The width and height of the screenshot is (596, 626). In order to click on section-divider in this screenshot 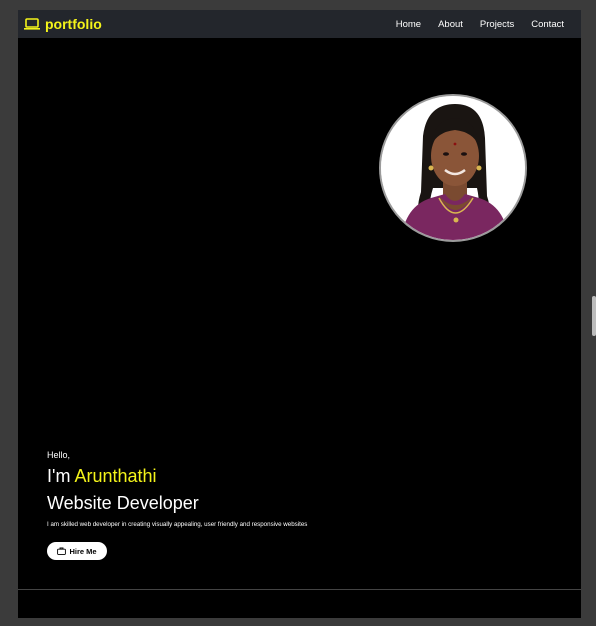, I will do `click(299, 589)`.